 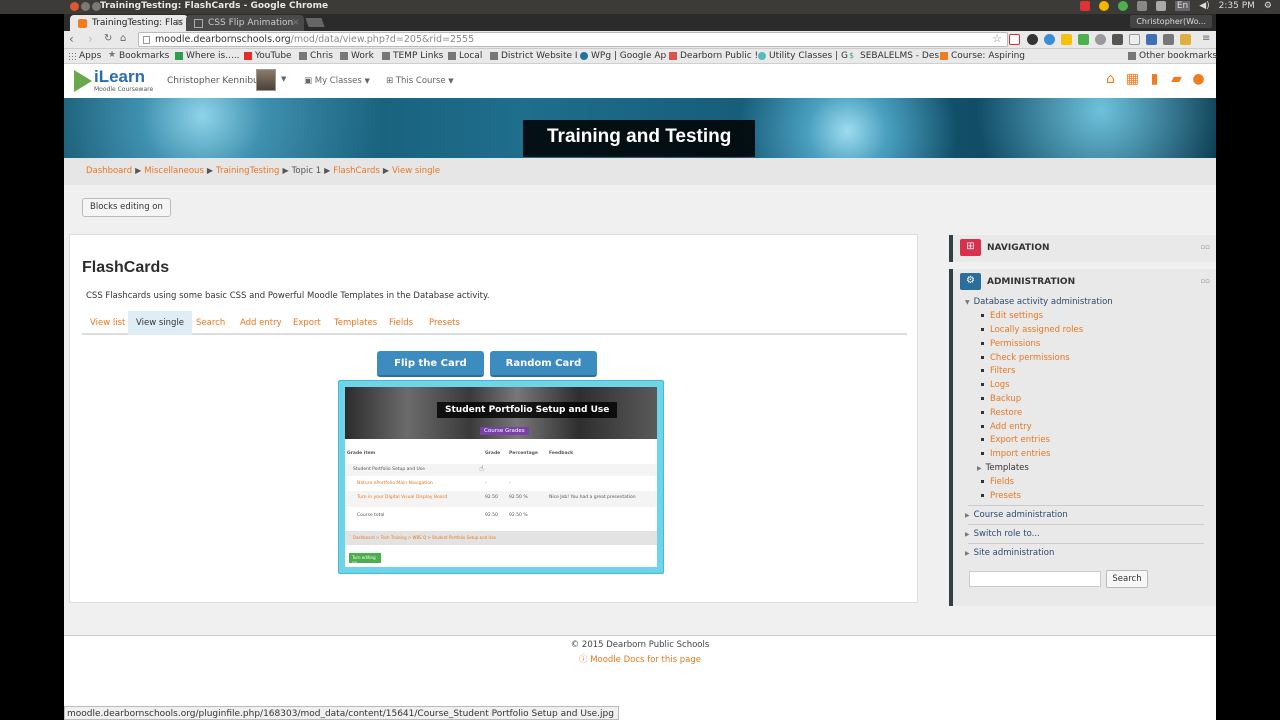 What do you see at coordinates (1049, 39) in the screenshot?
I see `ext-globe-icon` at bounding box center [1049, 39].